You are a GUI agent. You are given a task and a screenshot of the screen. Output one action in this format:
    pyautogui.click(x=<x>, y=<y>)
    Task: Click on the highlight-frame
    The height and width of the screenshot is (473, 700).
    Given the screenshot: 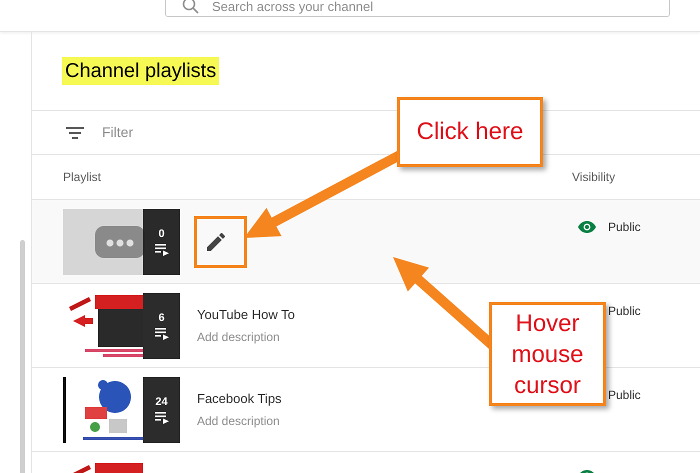 What is the action you would take?
    pyautogui.click(x=220, y=242)
    